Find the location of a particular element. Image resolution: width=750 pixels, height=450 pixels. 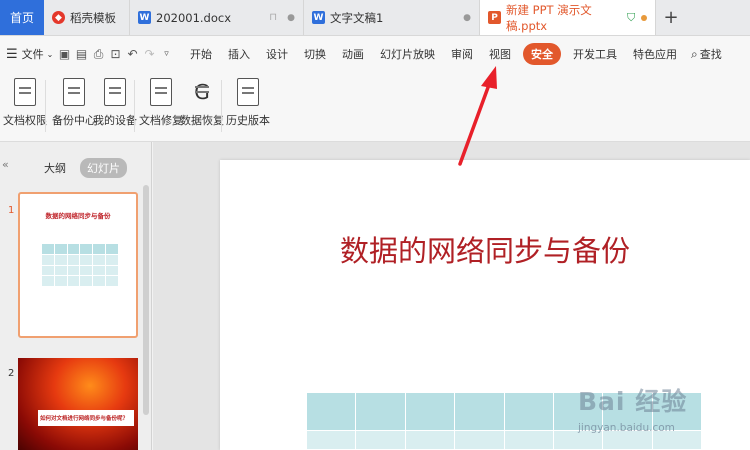

backup-center-button: 备份中心 is located at coordinates (74, 103).